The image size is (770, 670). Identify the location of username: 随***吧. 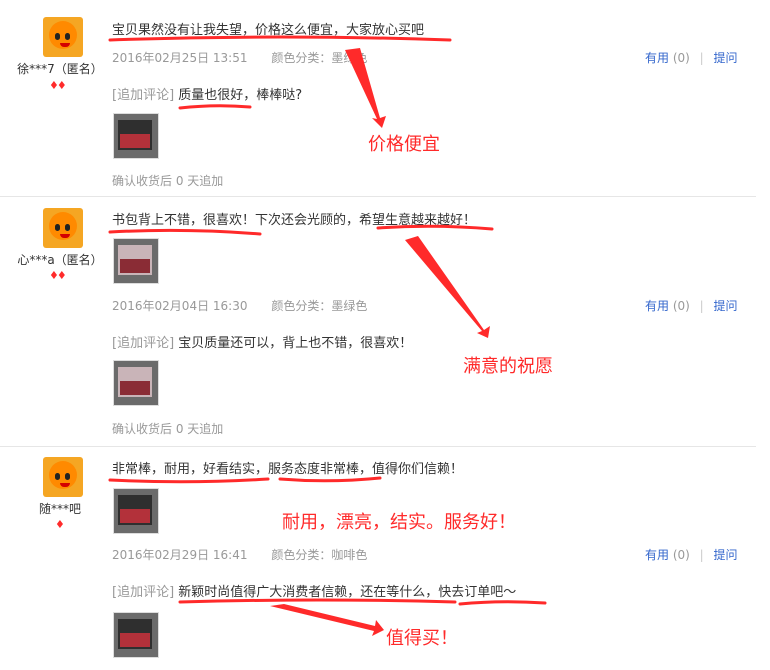
(59, 509).